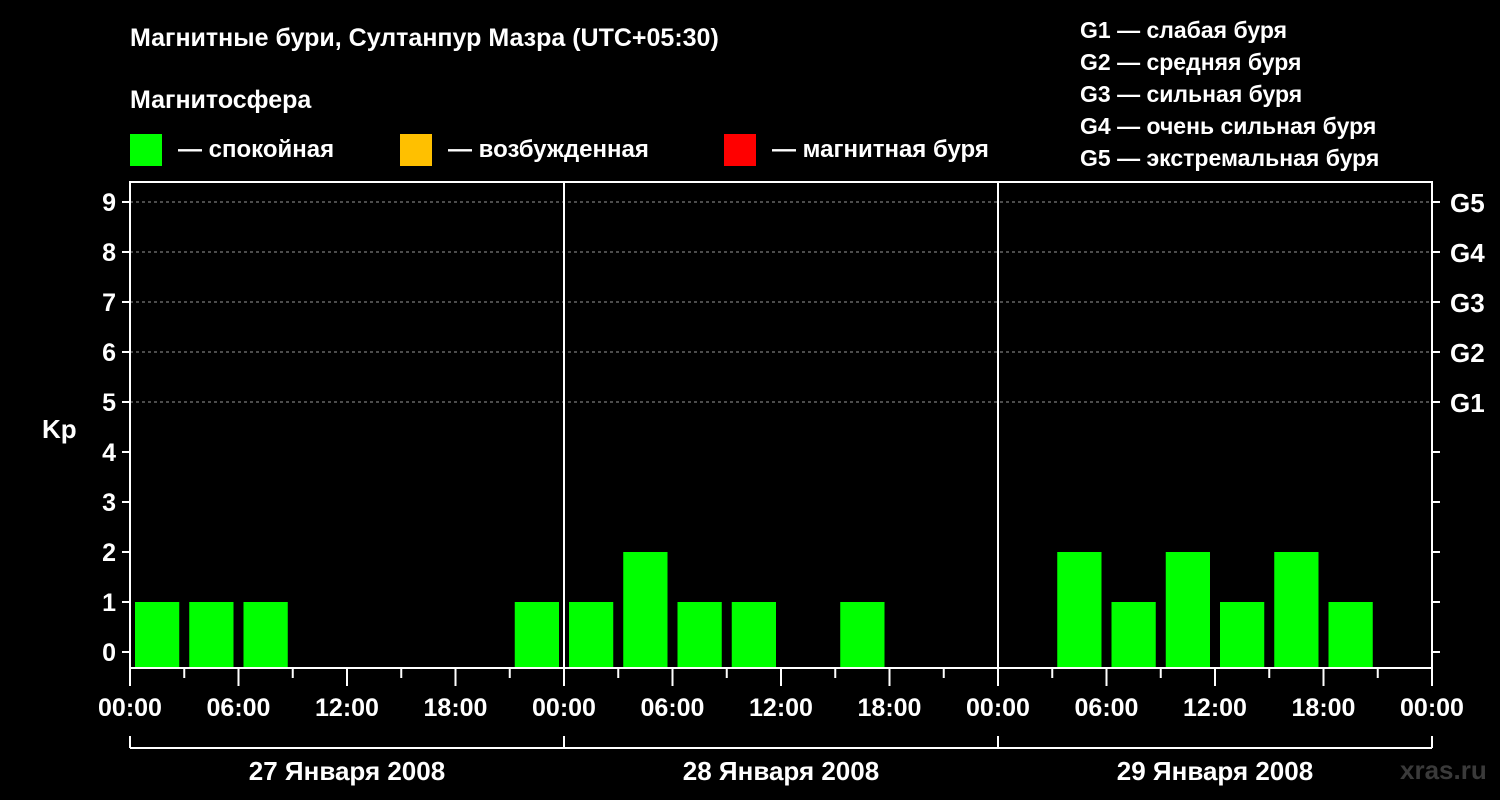 This screenshot has height=800, width=1500. Describe the element at coordinates (109, 403) in the screenshot. I see `y-tick-label: 5` at that location.